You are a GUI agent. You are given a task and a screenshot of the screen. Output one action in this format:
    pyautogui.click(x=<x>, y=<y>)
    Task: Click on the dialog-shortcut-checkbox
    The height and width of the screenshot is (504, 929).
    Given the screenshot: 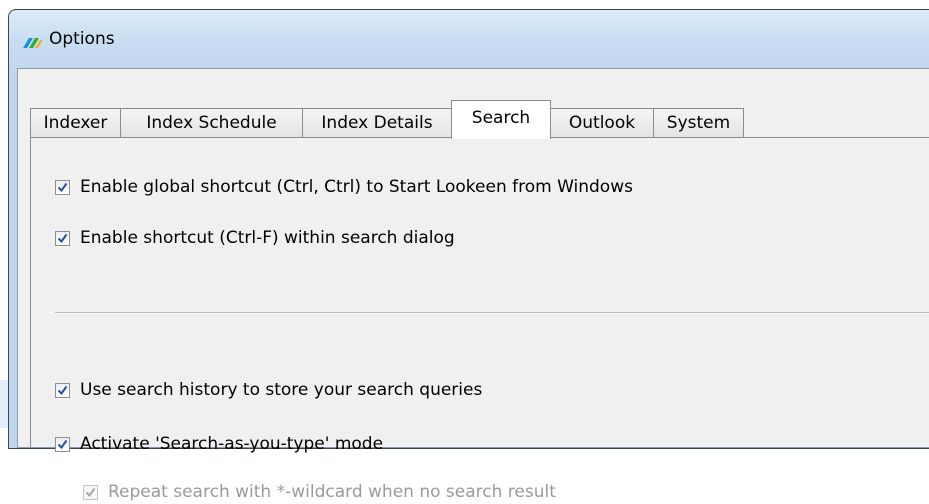 What is the action you would take?
    pyautogui.click(x=62, y=238)
    